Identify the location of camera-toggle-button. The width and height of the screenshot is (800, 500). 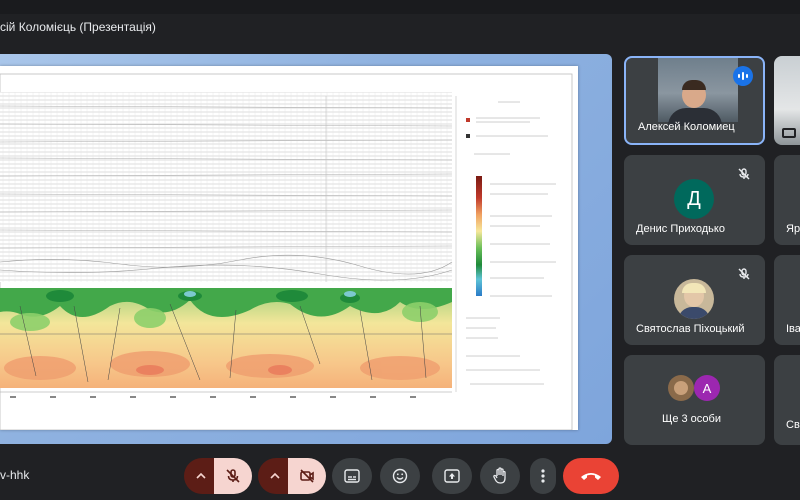
(307, 476).